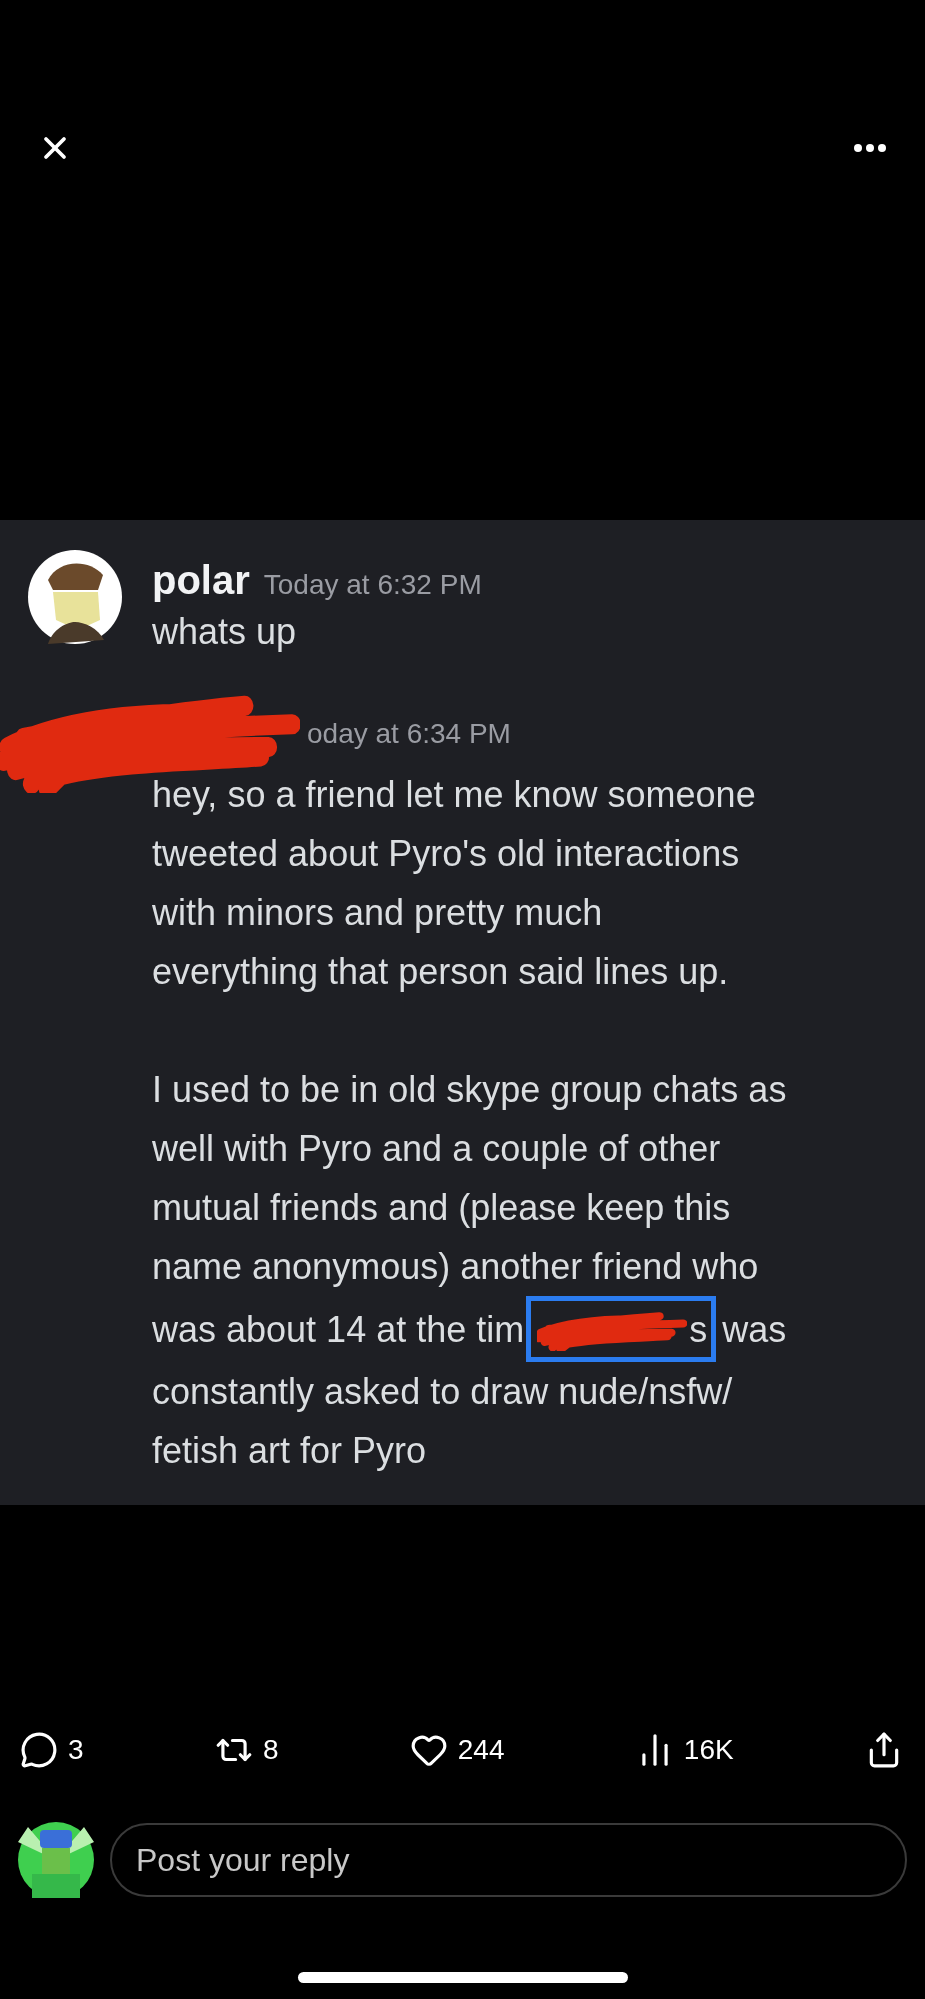 This screenshot has height=1999, width=925. Describe the element at coordinates (456, 1267) in the screenshot. I see `message-text: name anonymous) another friend who` at that location.